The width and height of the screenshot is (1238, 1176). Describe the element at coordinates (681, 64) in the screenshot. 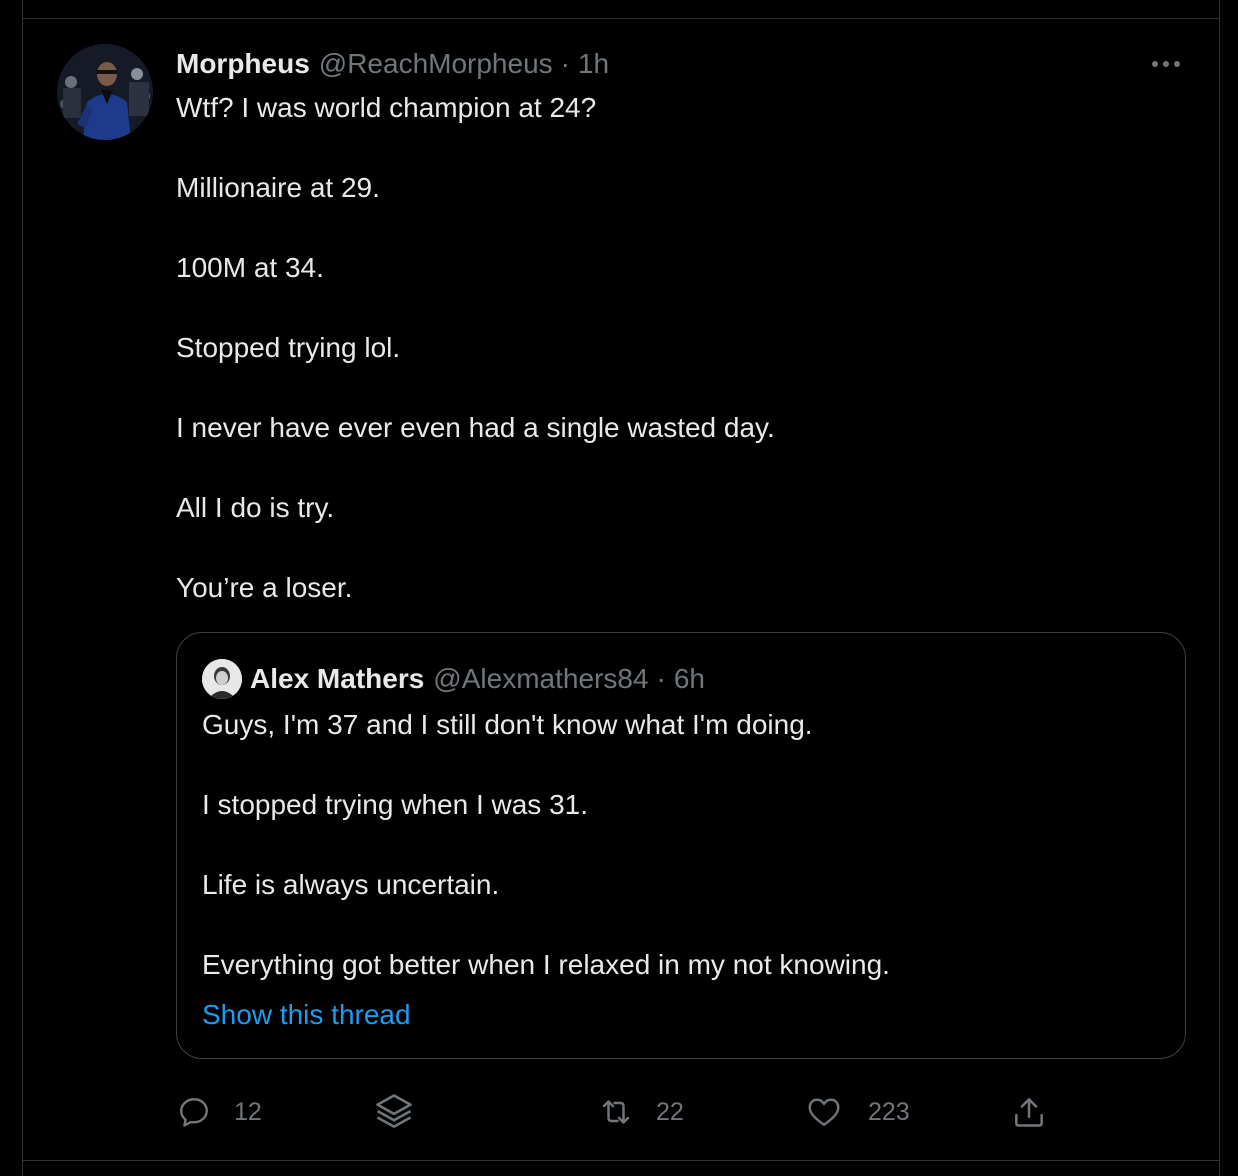

I see `tweet-header: Morpheus @ReachMorpheus · 1h` at that location.